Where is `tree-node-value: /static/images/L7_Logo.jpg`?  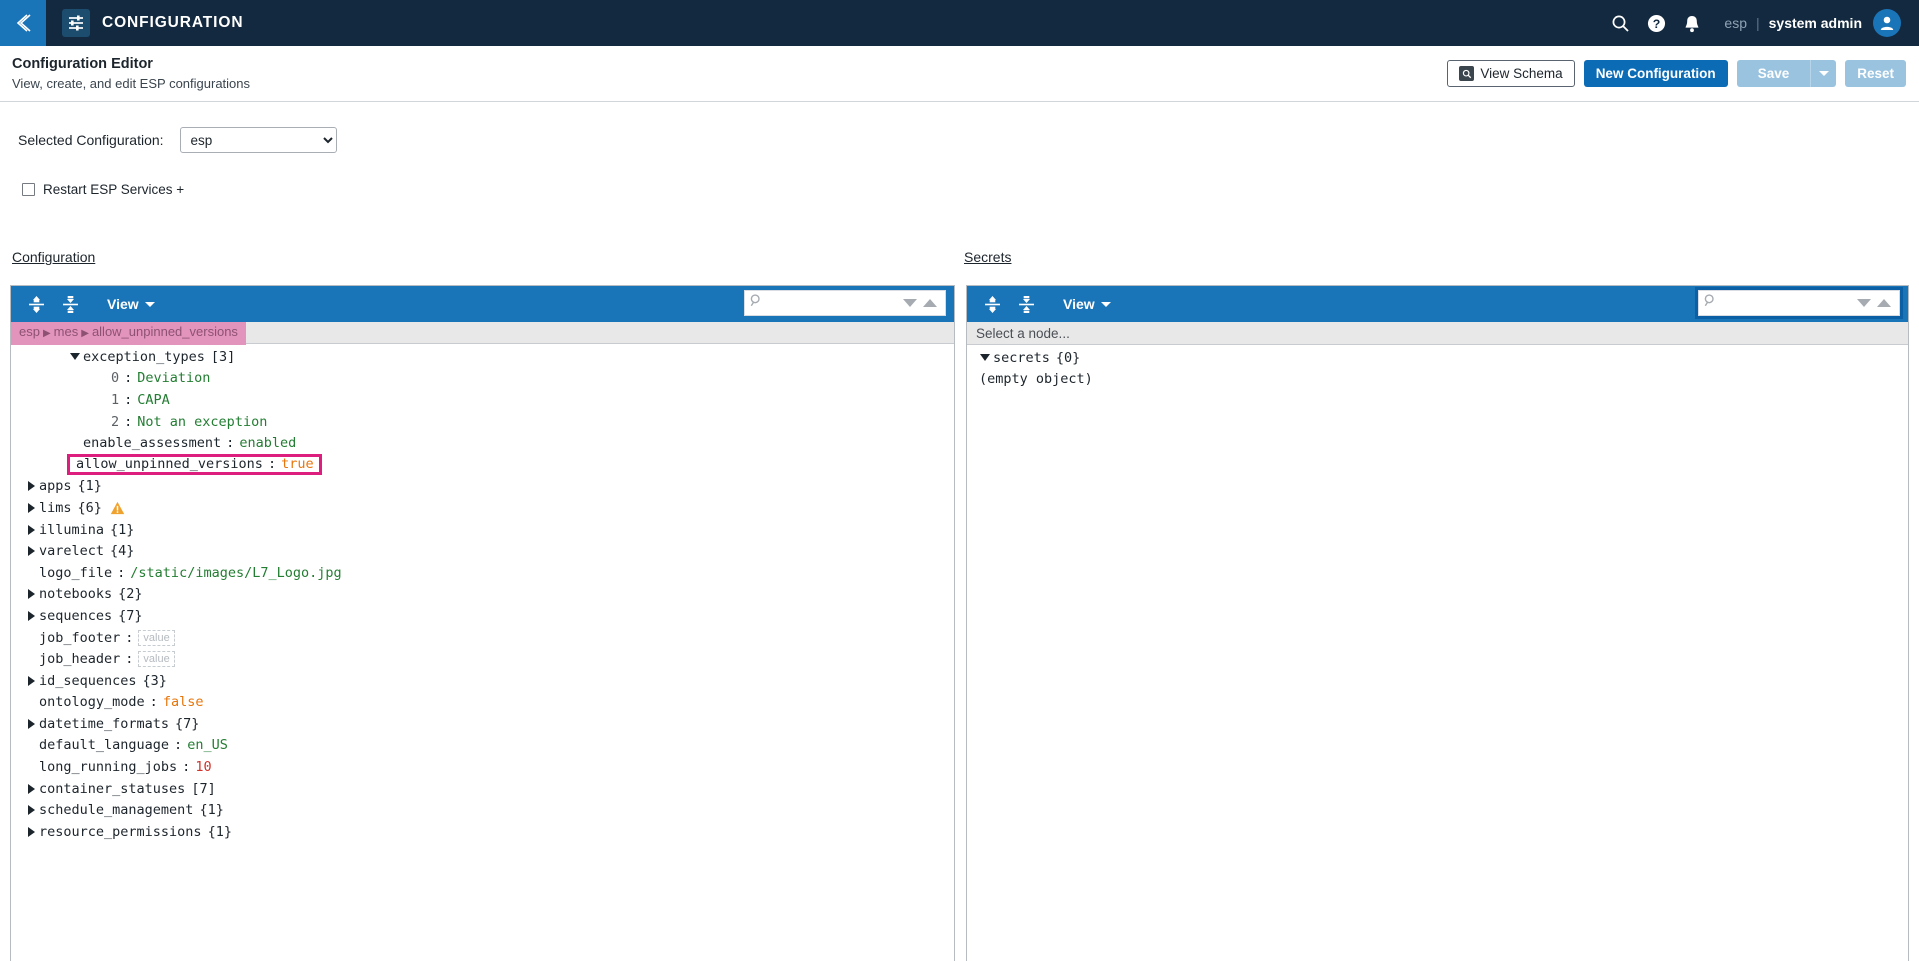
tree-node-value: /static/images/L7_Logo.jpg is located at coordinates (235, 573).